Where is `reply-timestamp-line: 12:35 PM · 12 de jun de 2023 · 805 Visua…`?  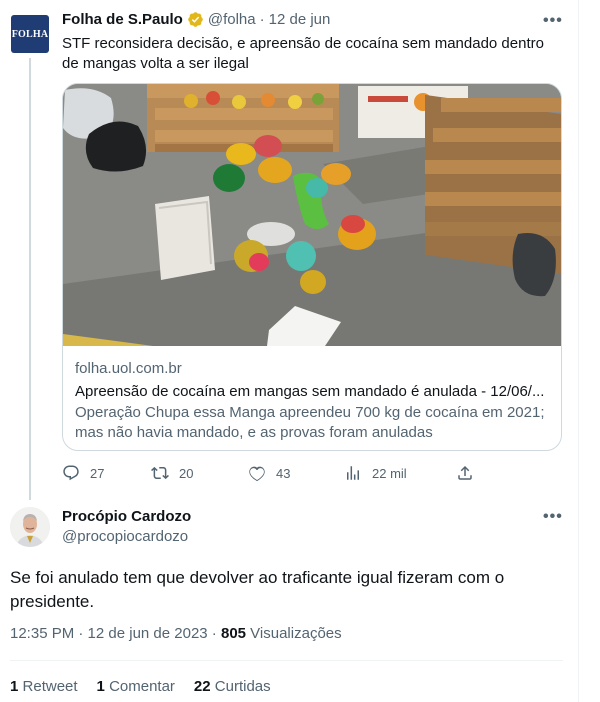
reply-timestamp-line: 12:35 PM · 12 de jun de 2023 · 805 Visua… is located at coordinates (176, 633).